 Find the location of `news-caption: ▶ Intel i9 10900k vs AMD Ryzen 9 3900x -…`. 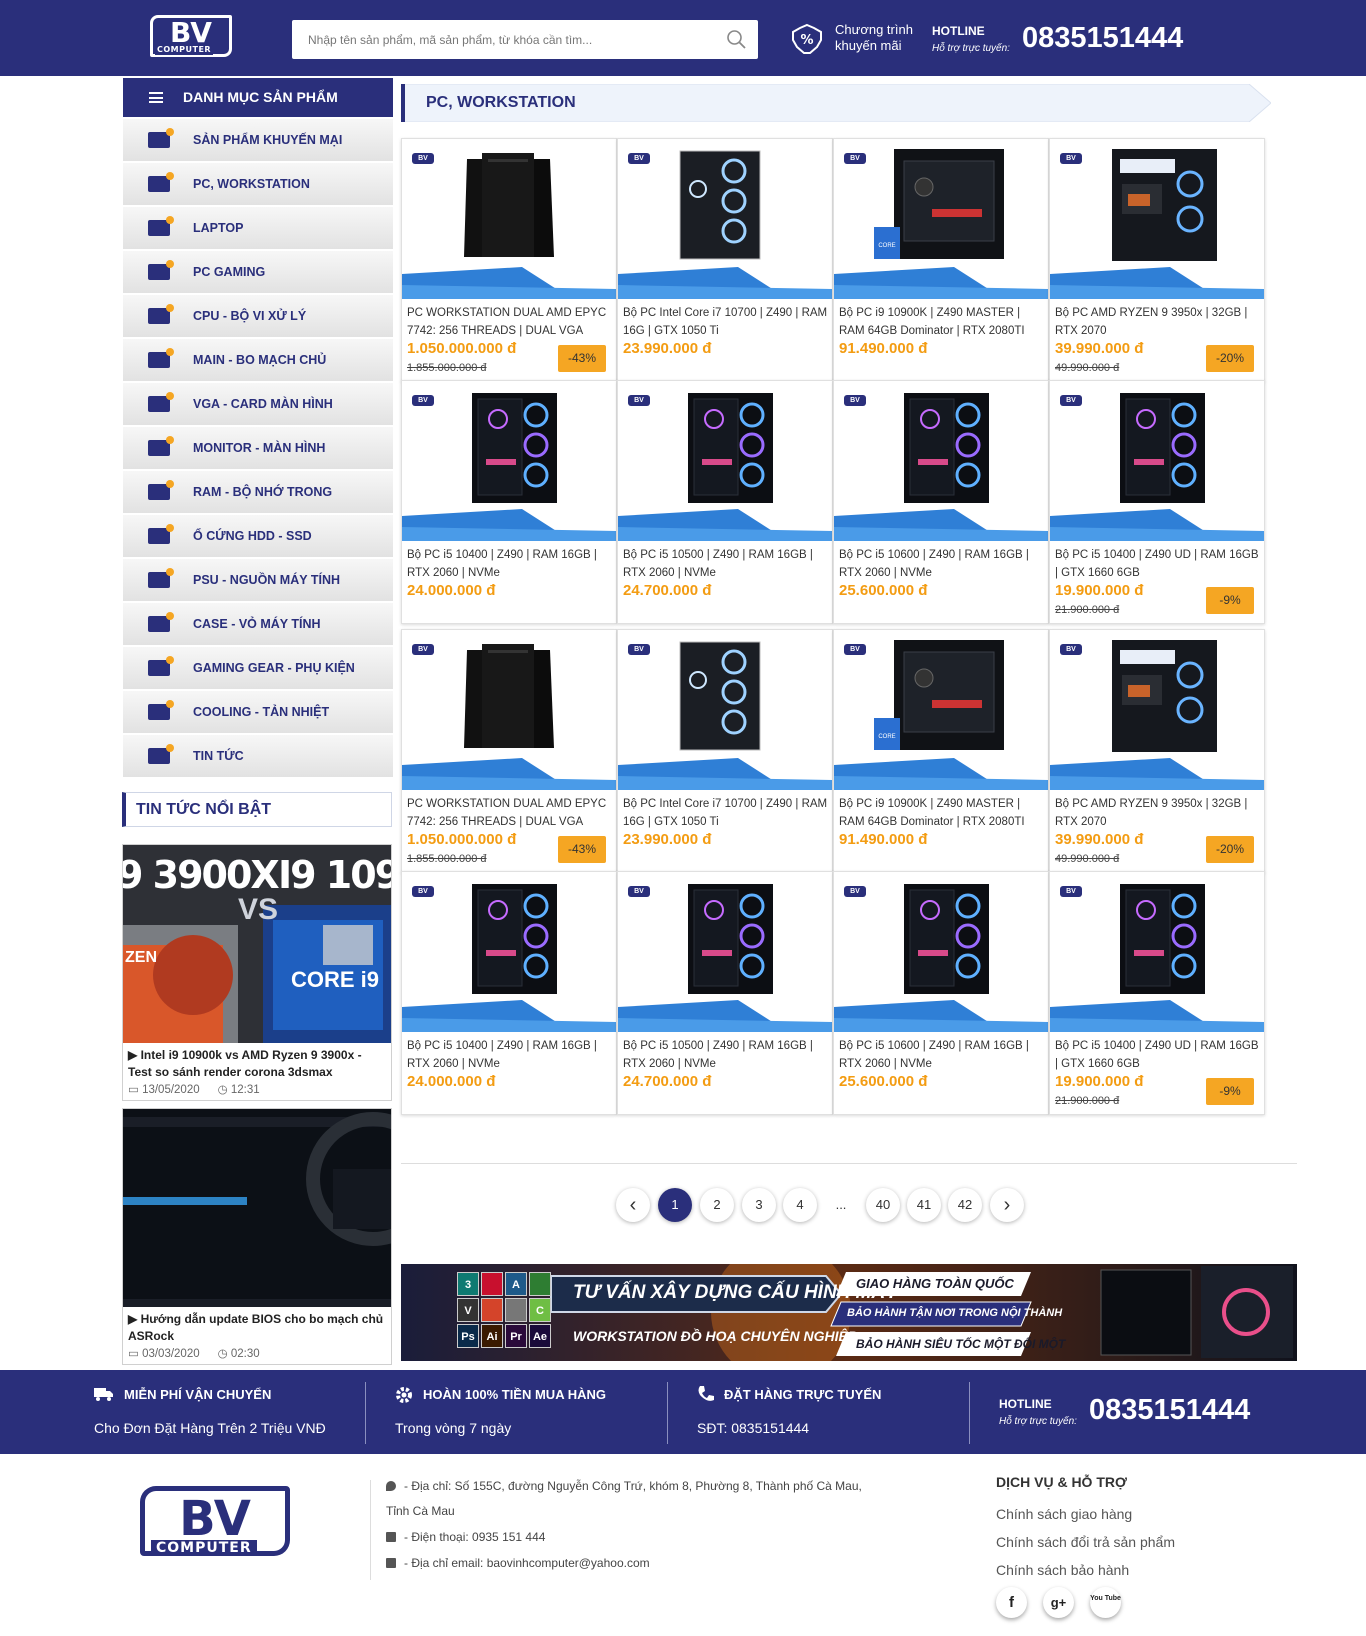

news-caption: ▶ Intel i9 10900k vs AMD Ryzen 9 3900x -… is located at coordinates (257, 1062).